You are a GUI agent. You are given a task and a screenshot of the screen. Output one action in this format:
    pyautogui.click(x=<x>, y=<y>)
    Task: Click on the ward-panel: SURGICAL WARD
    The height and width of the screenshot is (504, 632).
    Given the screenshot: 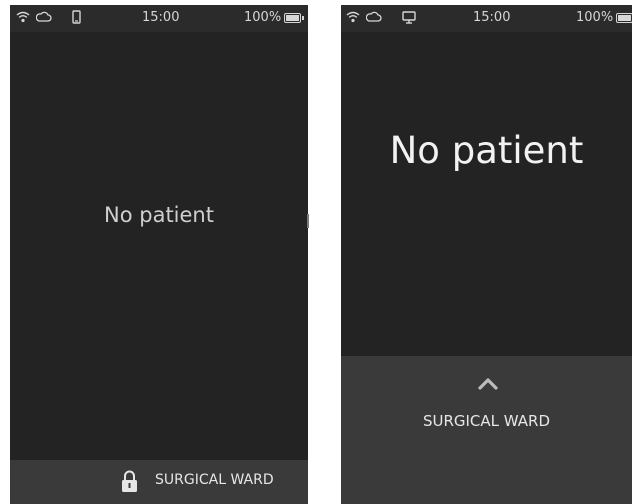 What is the action you would take?
    pyautogui.click(x=486, y=430)
    